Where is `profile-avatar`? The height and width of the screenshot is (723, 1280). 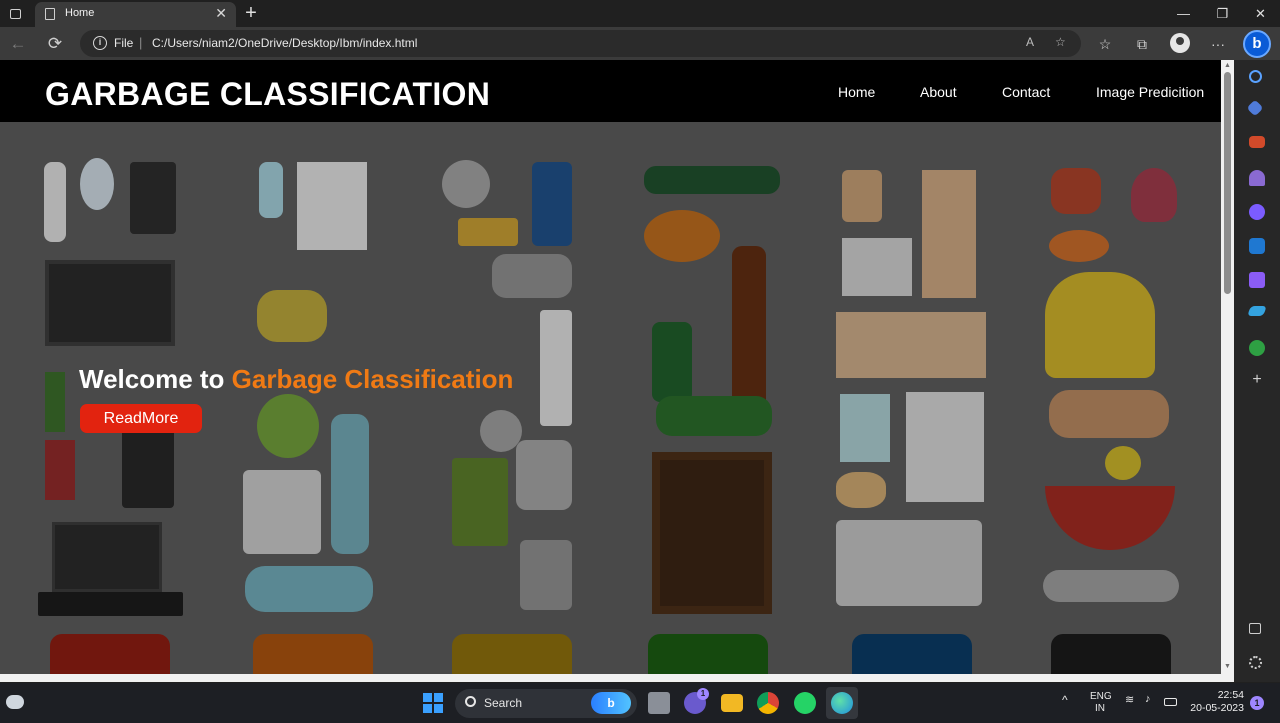 profile-avatar is located at coordinates (1180, 43).